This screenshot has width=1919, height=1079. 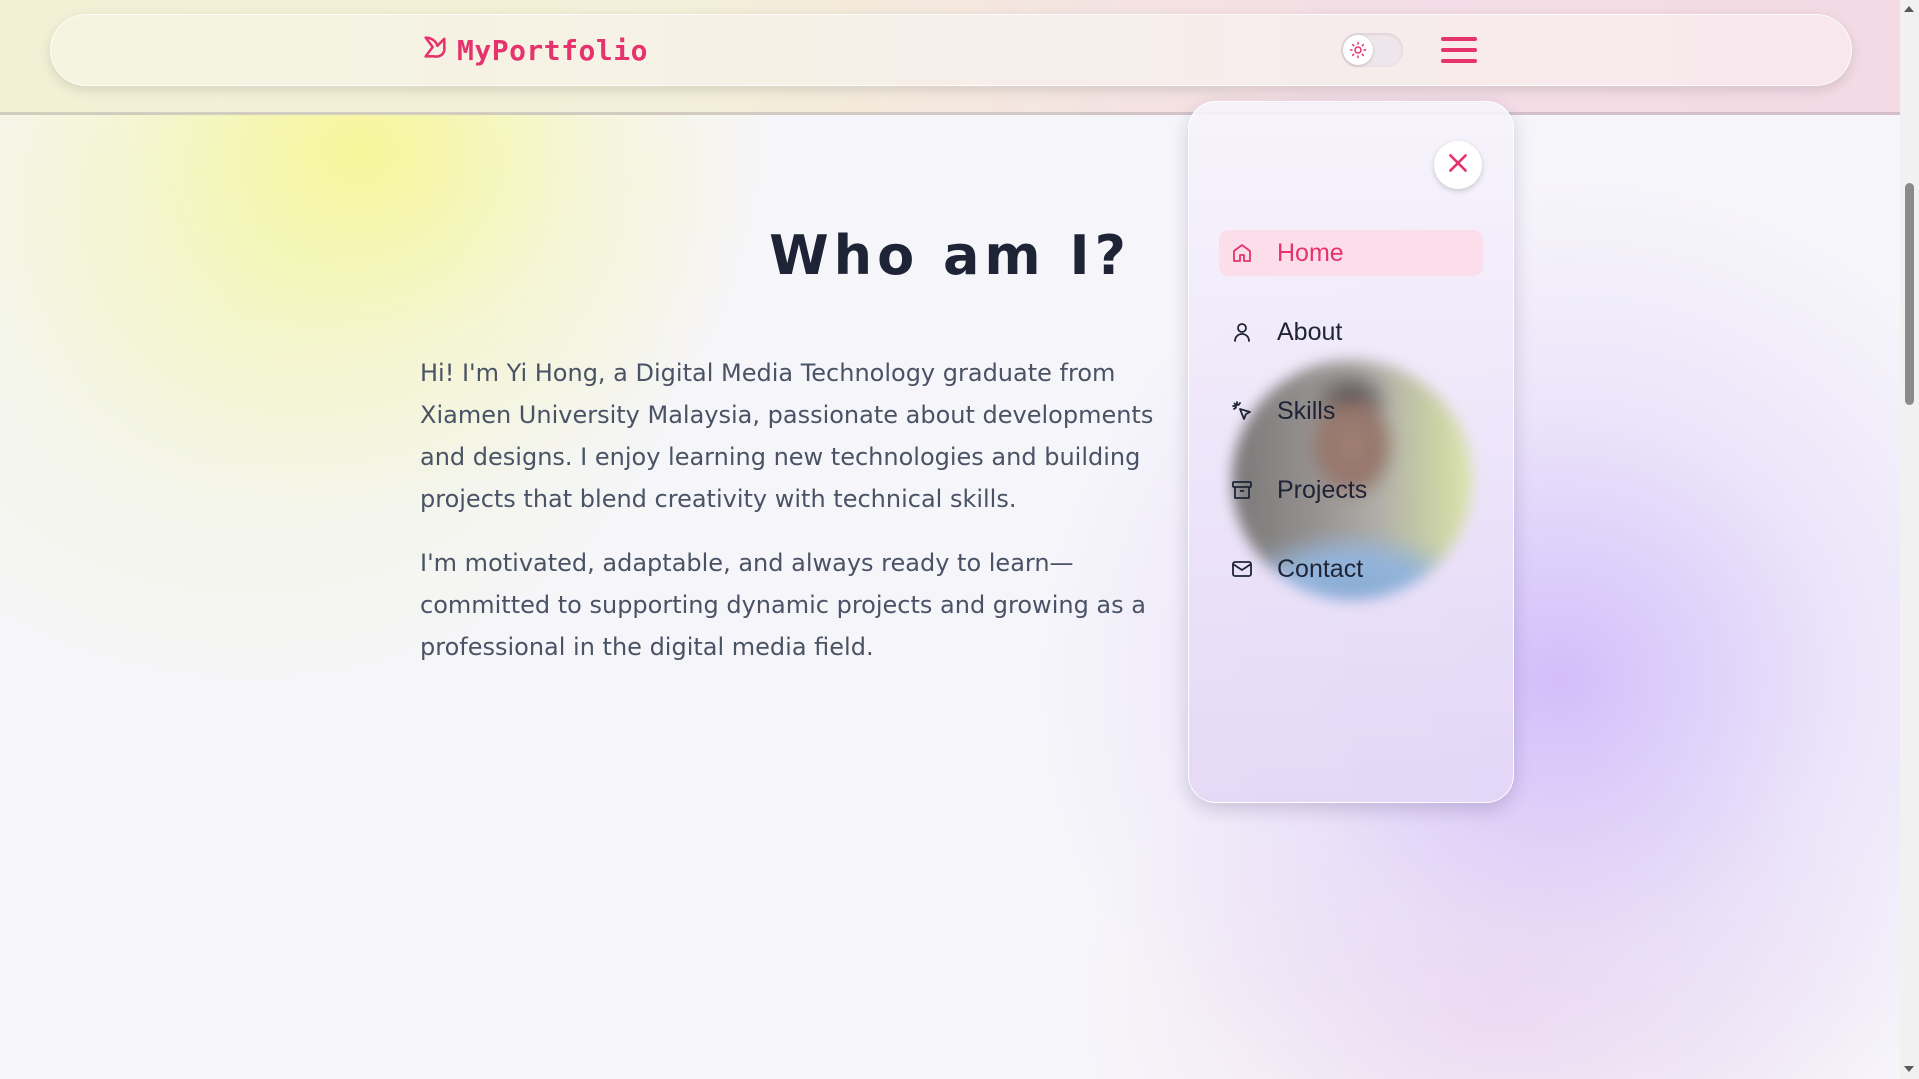 What do you see at coordinates (1351, 411) in the screenshot?
I see `menu-item-skills: Skills` at bounding box center [1351, 411].